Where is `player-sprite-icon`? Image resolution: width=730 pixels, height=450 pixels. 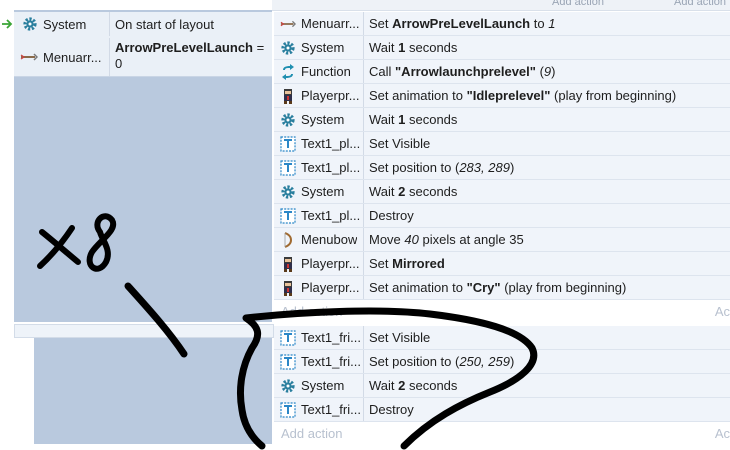
player-sprite-icon is located at coordinates (288, 264).